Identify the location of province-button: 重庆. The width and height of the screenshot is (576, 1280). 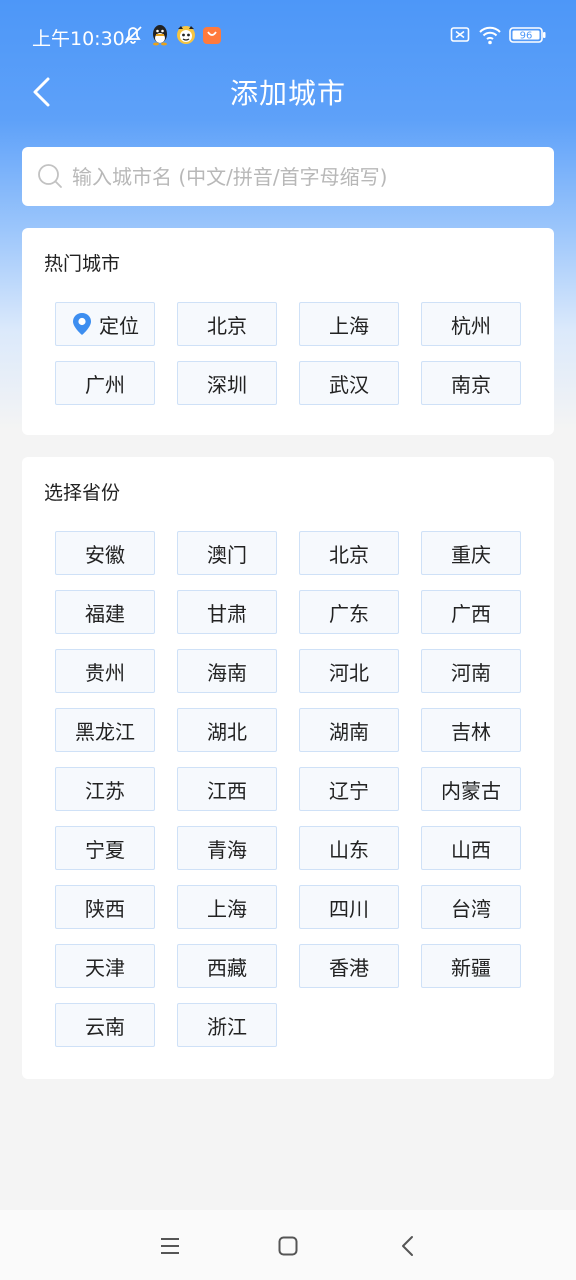
(471, 553).